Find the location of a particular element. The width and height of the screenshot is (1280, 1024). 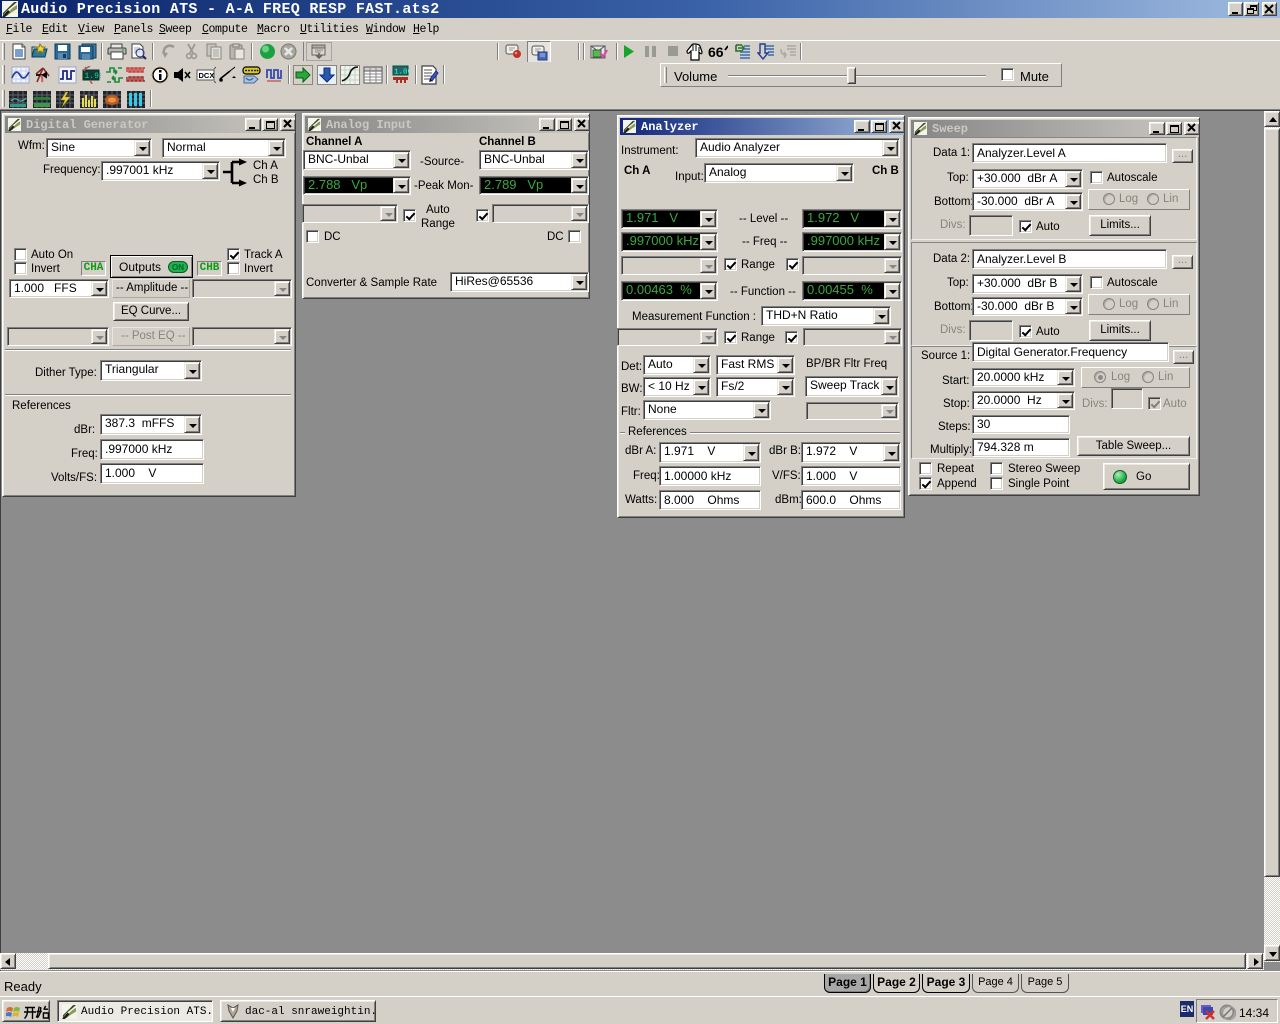

svg-text: DCX is located at coordinates (207, 75).